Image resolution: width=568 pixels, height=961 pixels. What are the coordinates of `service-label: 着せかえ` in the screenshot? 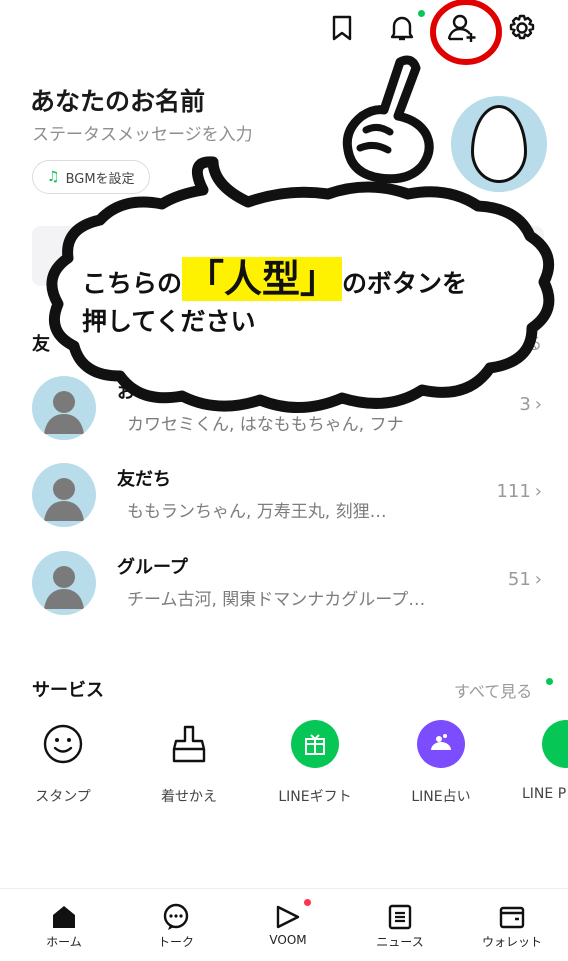 It's located at (189, 797).